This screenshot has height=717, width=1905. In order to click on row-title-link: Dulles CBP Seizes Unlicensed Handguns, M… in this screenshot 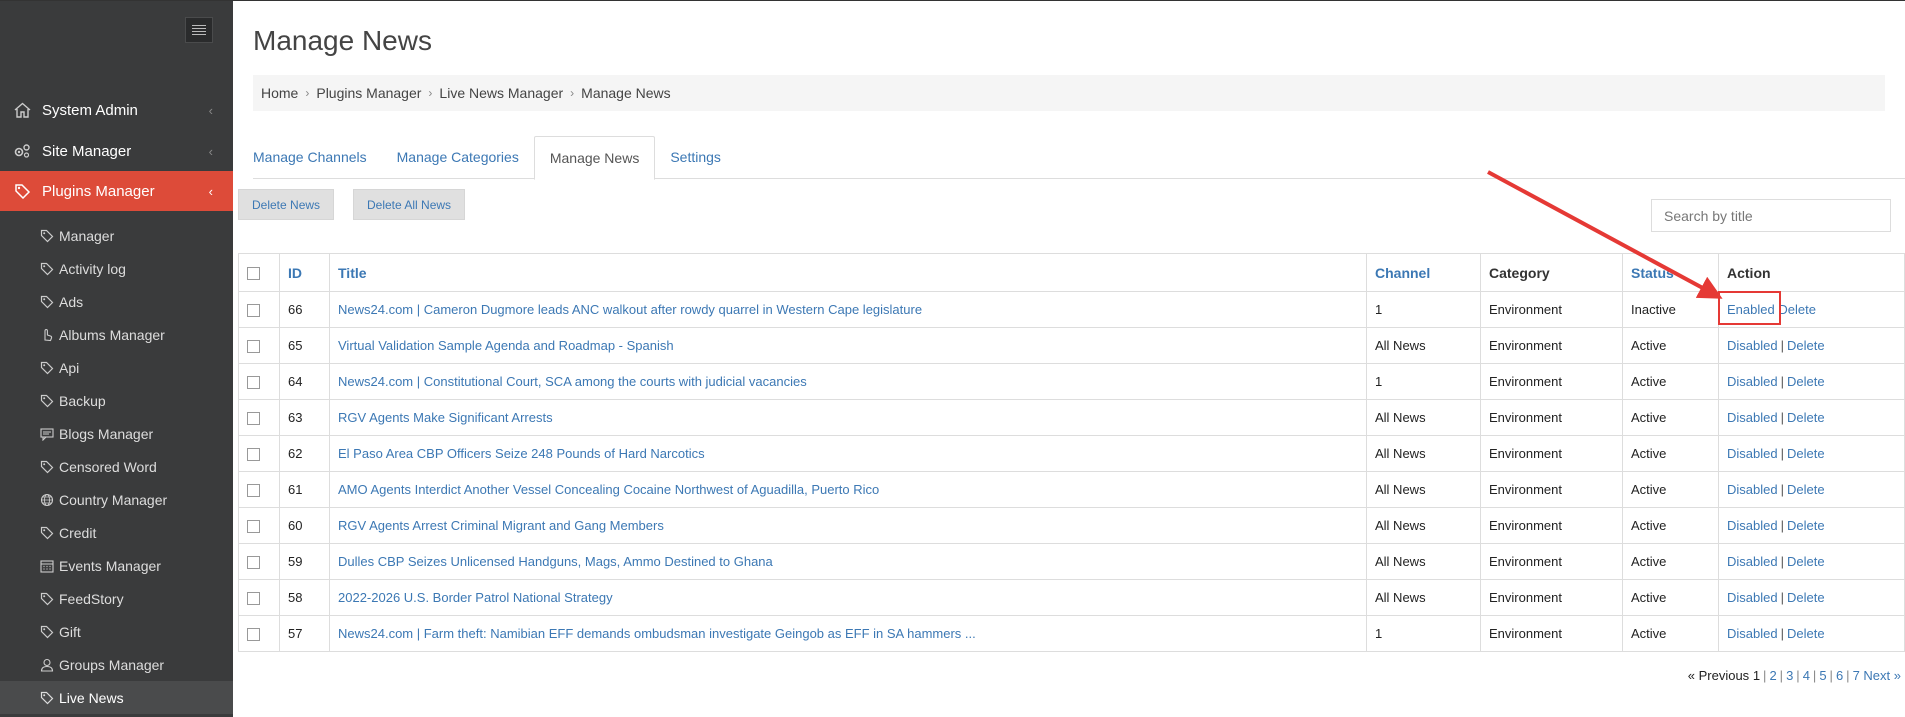, I will do `click(555, 561)`.